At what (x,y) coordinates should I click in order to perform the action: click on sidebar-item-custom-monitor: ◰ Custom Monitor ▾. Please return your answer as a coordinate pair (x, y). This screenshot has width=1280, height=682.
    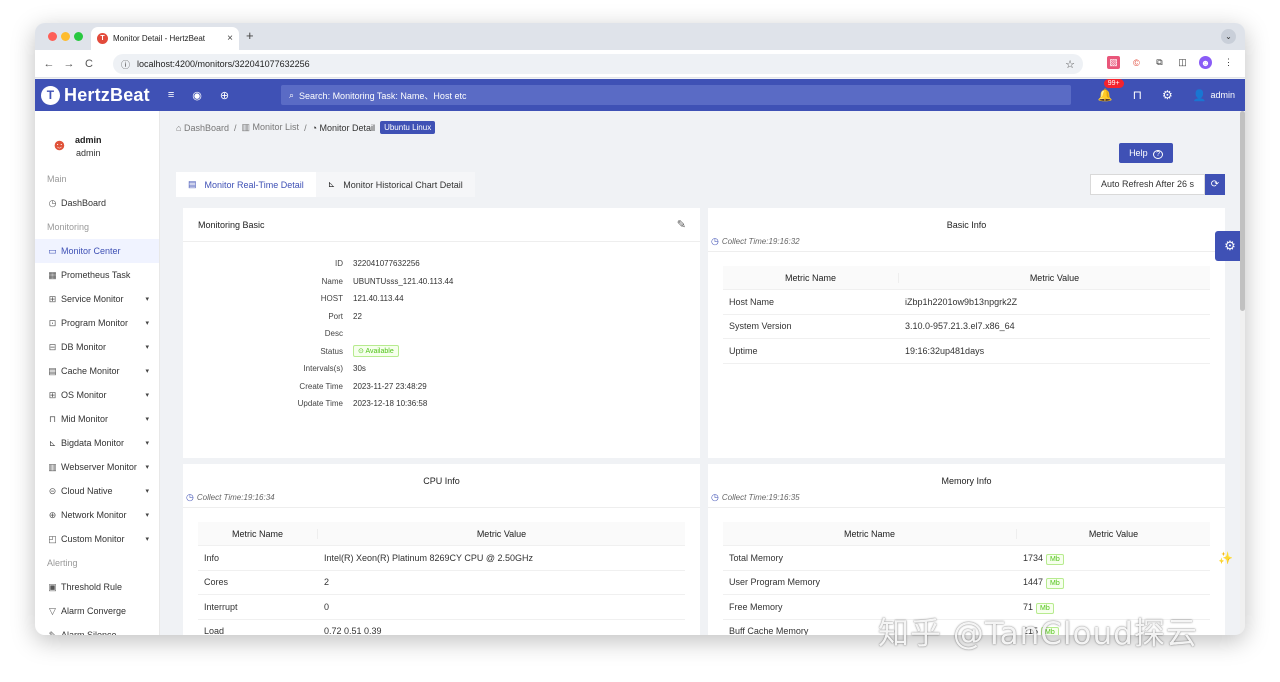
    Looking at the image, I should click on (97, 539).